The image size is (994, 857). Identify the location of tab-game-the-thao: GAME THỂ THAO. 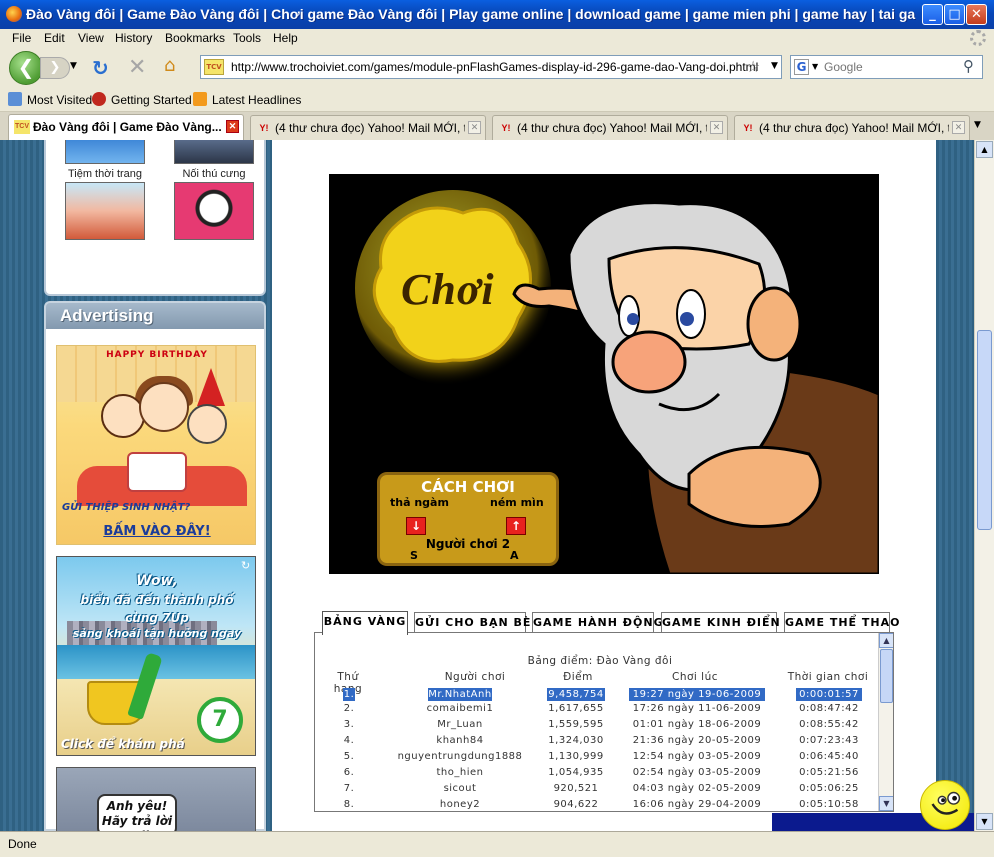
(841, 623).